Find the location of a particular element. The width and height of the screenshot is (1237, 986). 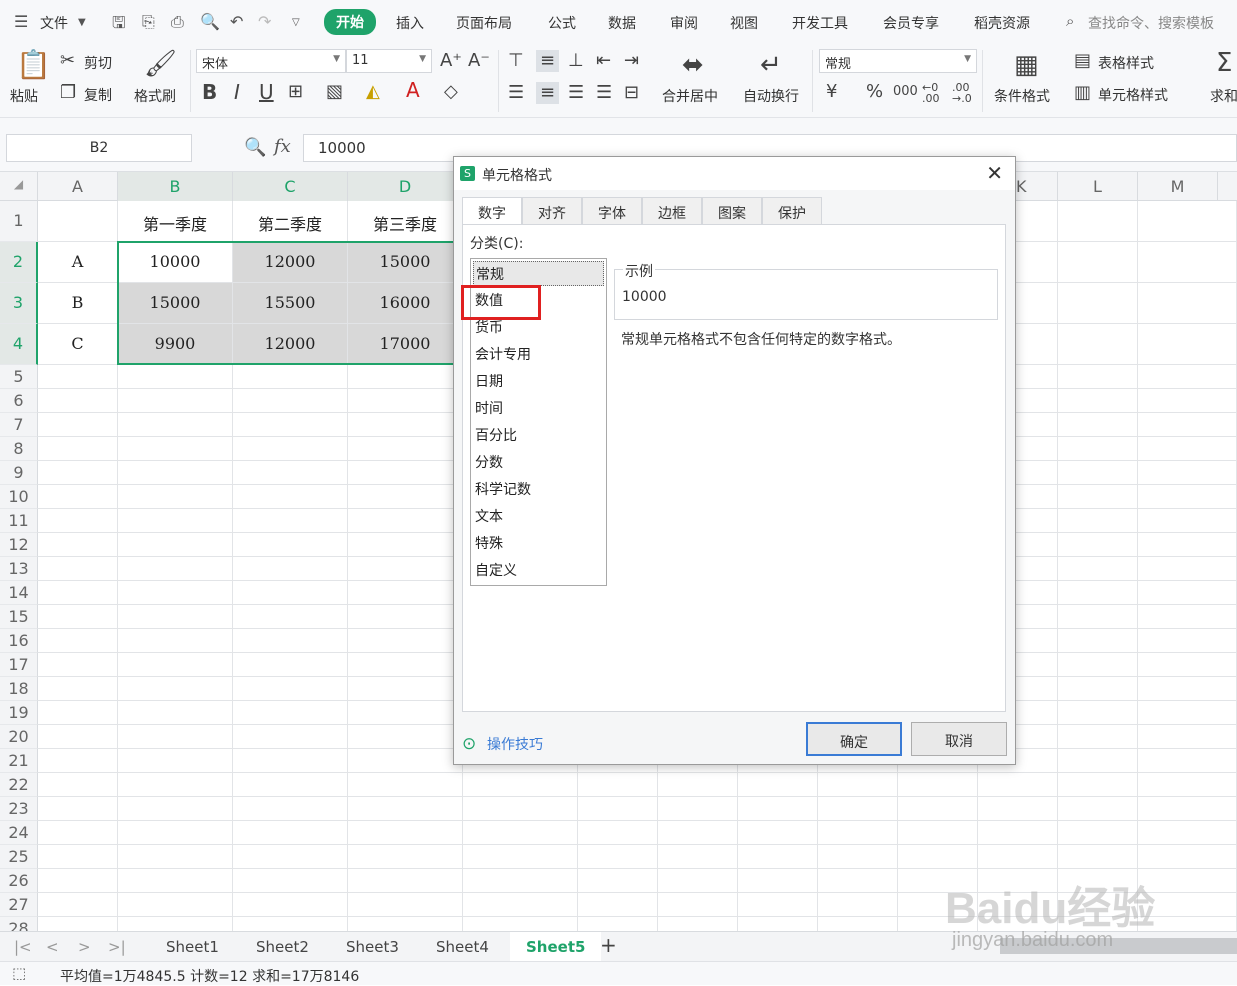

menu-data: 数据 is located at coordinates (622, 23).